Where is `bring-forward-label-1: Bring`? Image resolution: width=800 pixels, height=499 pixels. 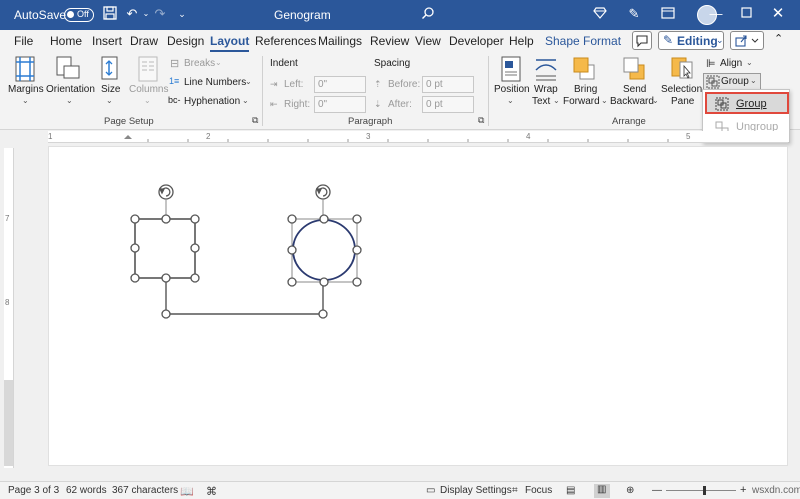
bring-forward-label-1: Bring is located at coordinates (585, 89).